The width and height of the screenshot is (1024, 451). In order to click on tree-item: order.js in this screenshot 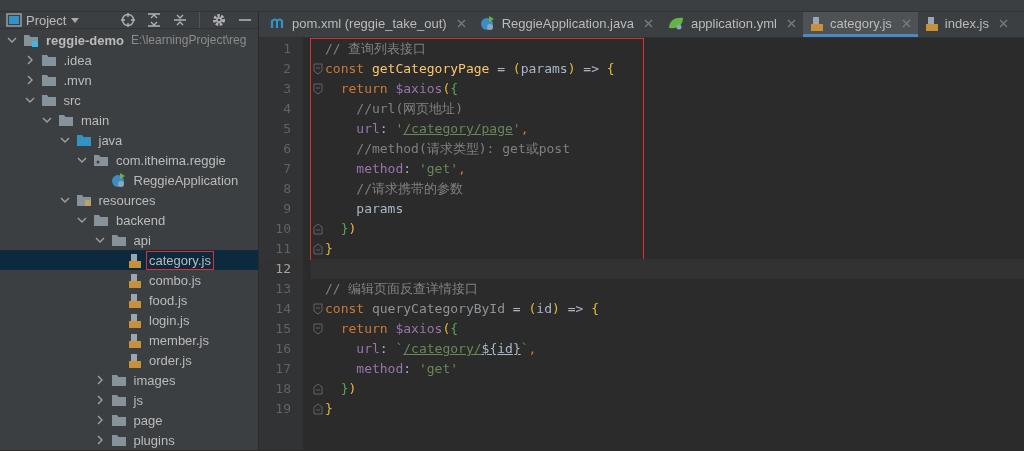, I will do `click(129, 360)`.